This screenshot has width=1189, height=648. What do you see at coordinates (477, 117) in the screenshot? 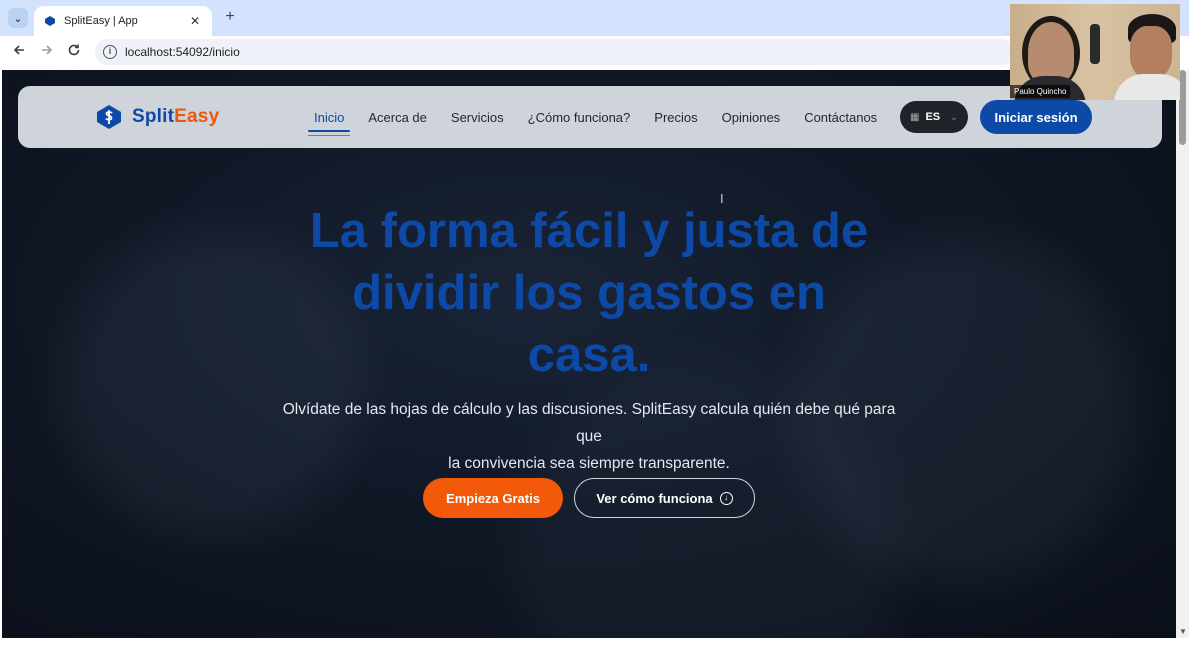
I see `nav-item-servicios: Servicios` at bounding box center [477, 117].